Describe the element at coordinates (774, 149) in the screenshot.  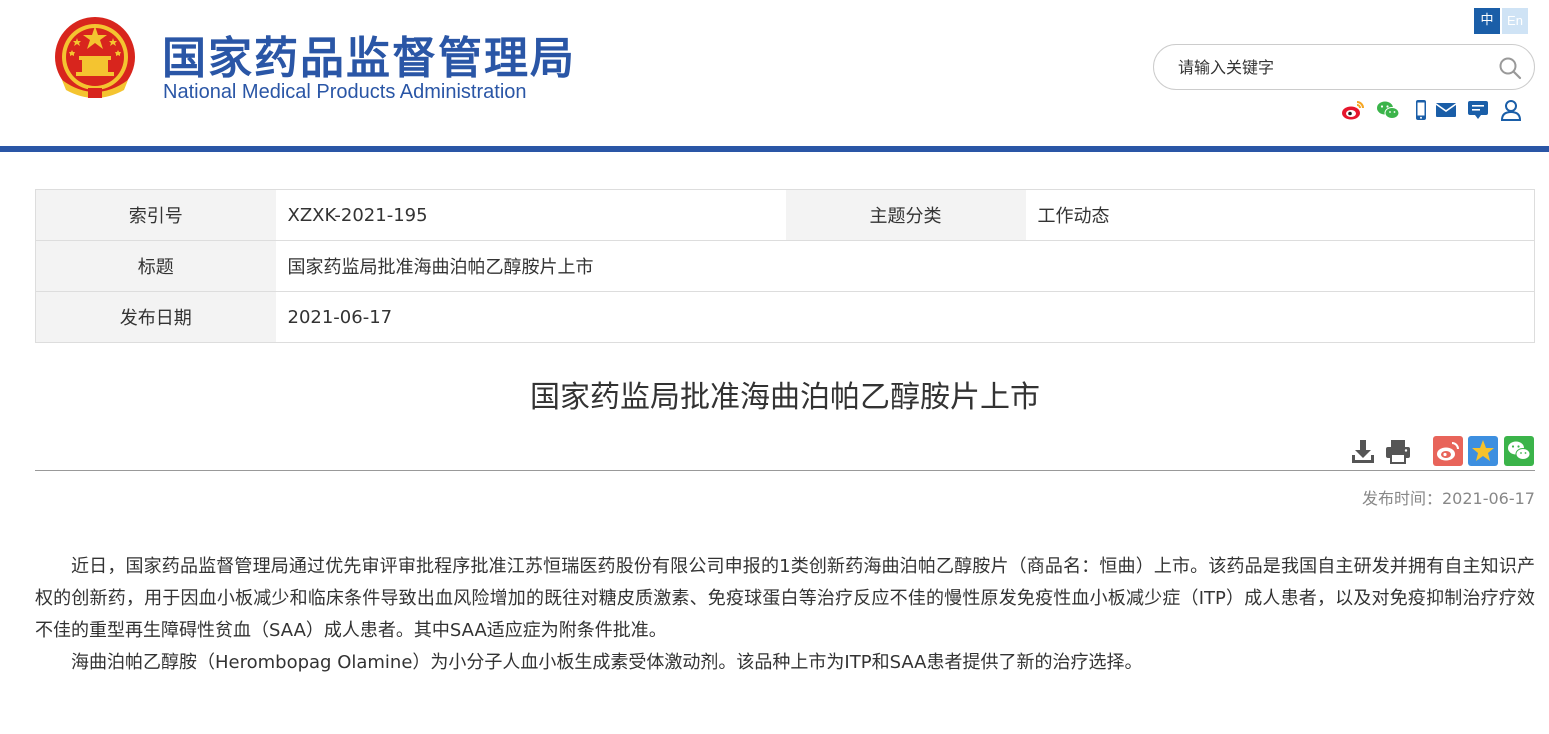
I see `header-divider` at that location.